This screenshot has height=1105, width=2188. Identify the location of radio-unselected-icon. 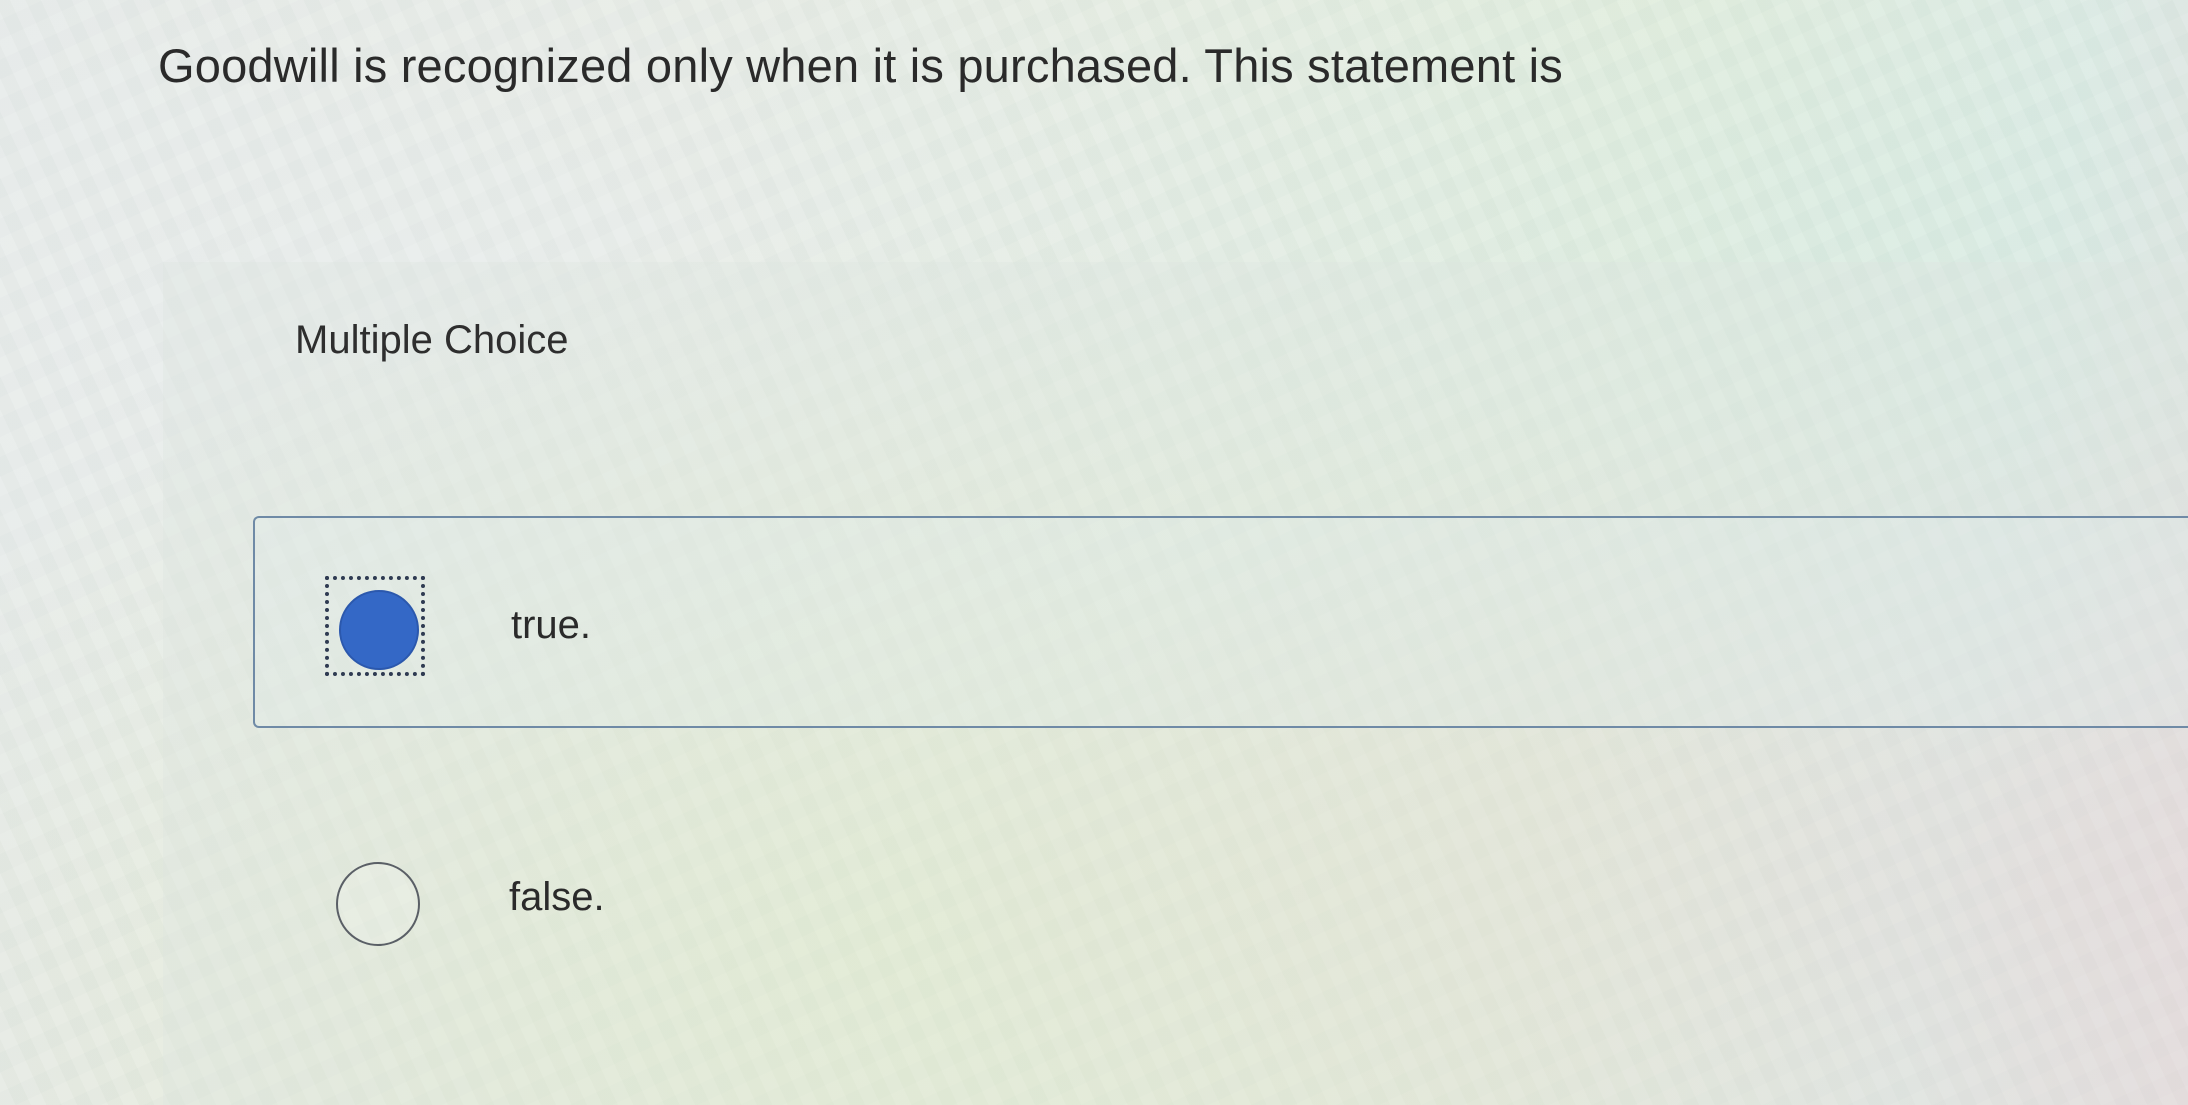
(378, 904).